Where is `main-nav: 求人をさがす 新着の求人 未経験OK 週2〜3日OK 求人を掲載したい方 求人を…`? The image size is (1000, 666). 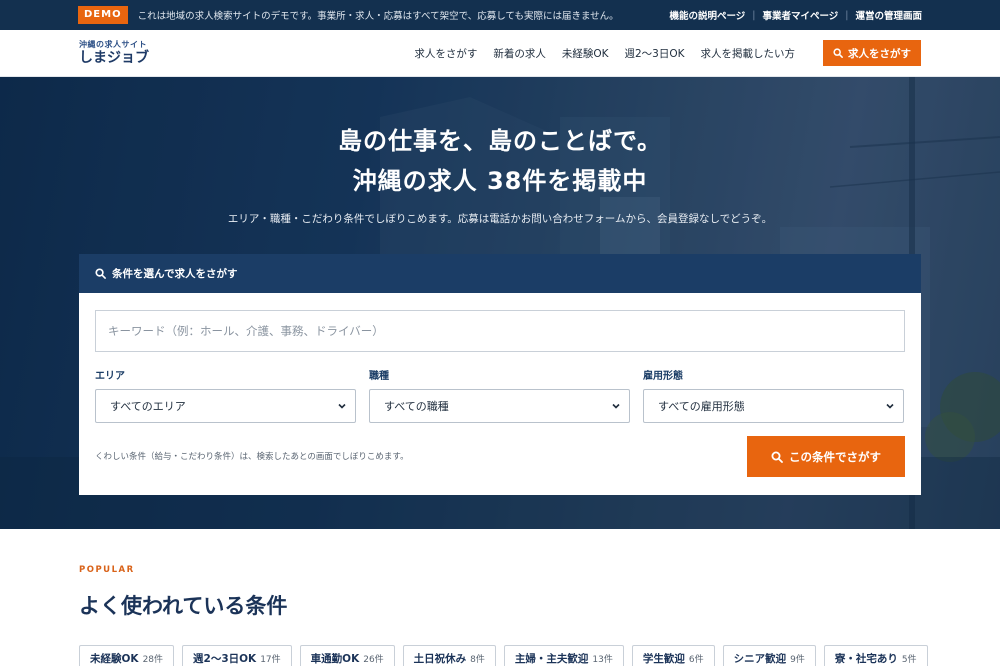 main-nav: 求人をさがす 新着の求人 未経験OK 週2〜3日OK 求人を掲載したい方 求人を… is located at coordinates (659, 53).